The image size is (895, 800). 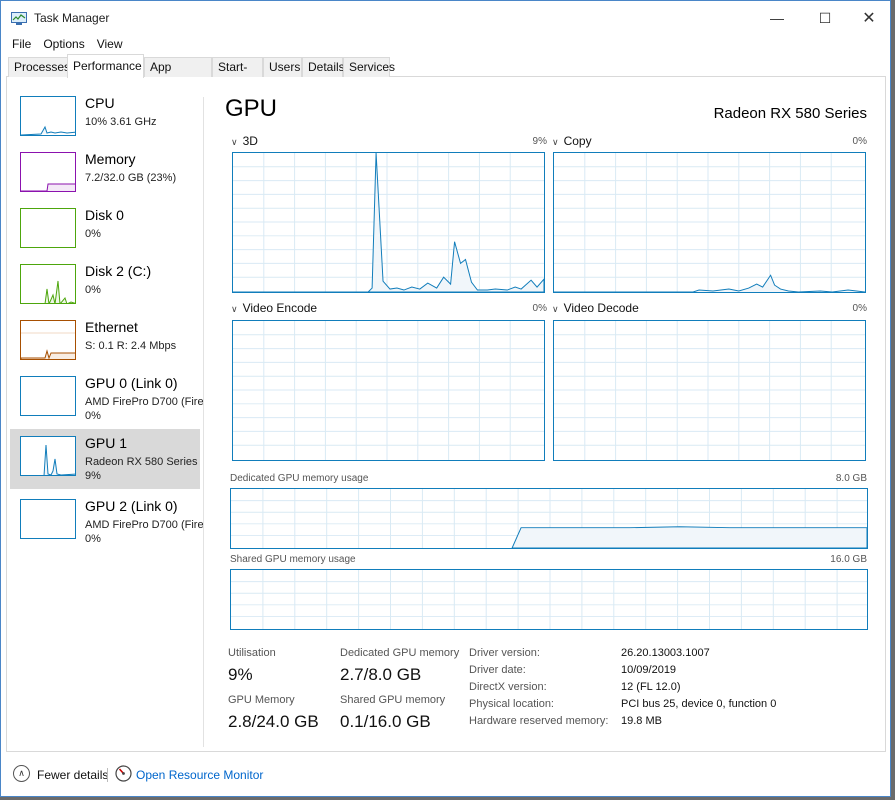 I want to click on physical-location-value: PCI bus 25, device 0, function 0, so click(x=699, y=704).